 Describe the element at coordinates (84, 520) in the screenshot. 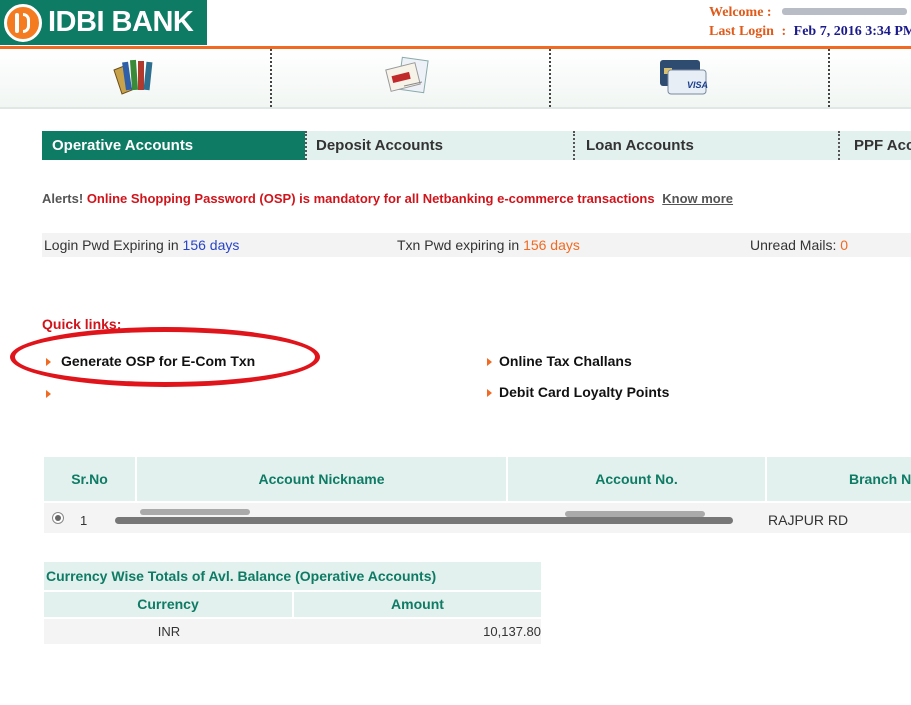

I see `row-srno: 1` at that location.